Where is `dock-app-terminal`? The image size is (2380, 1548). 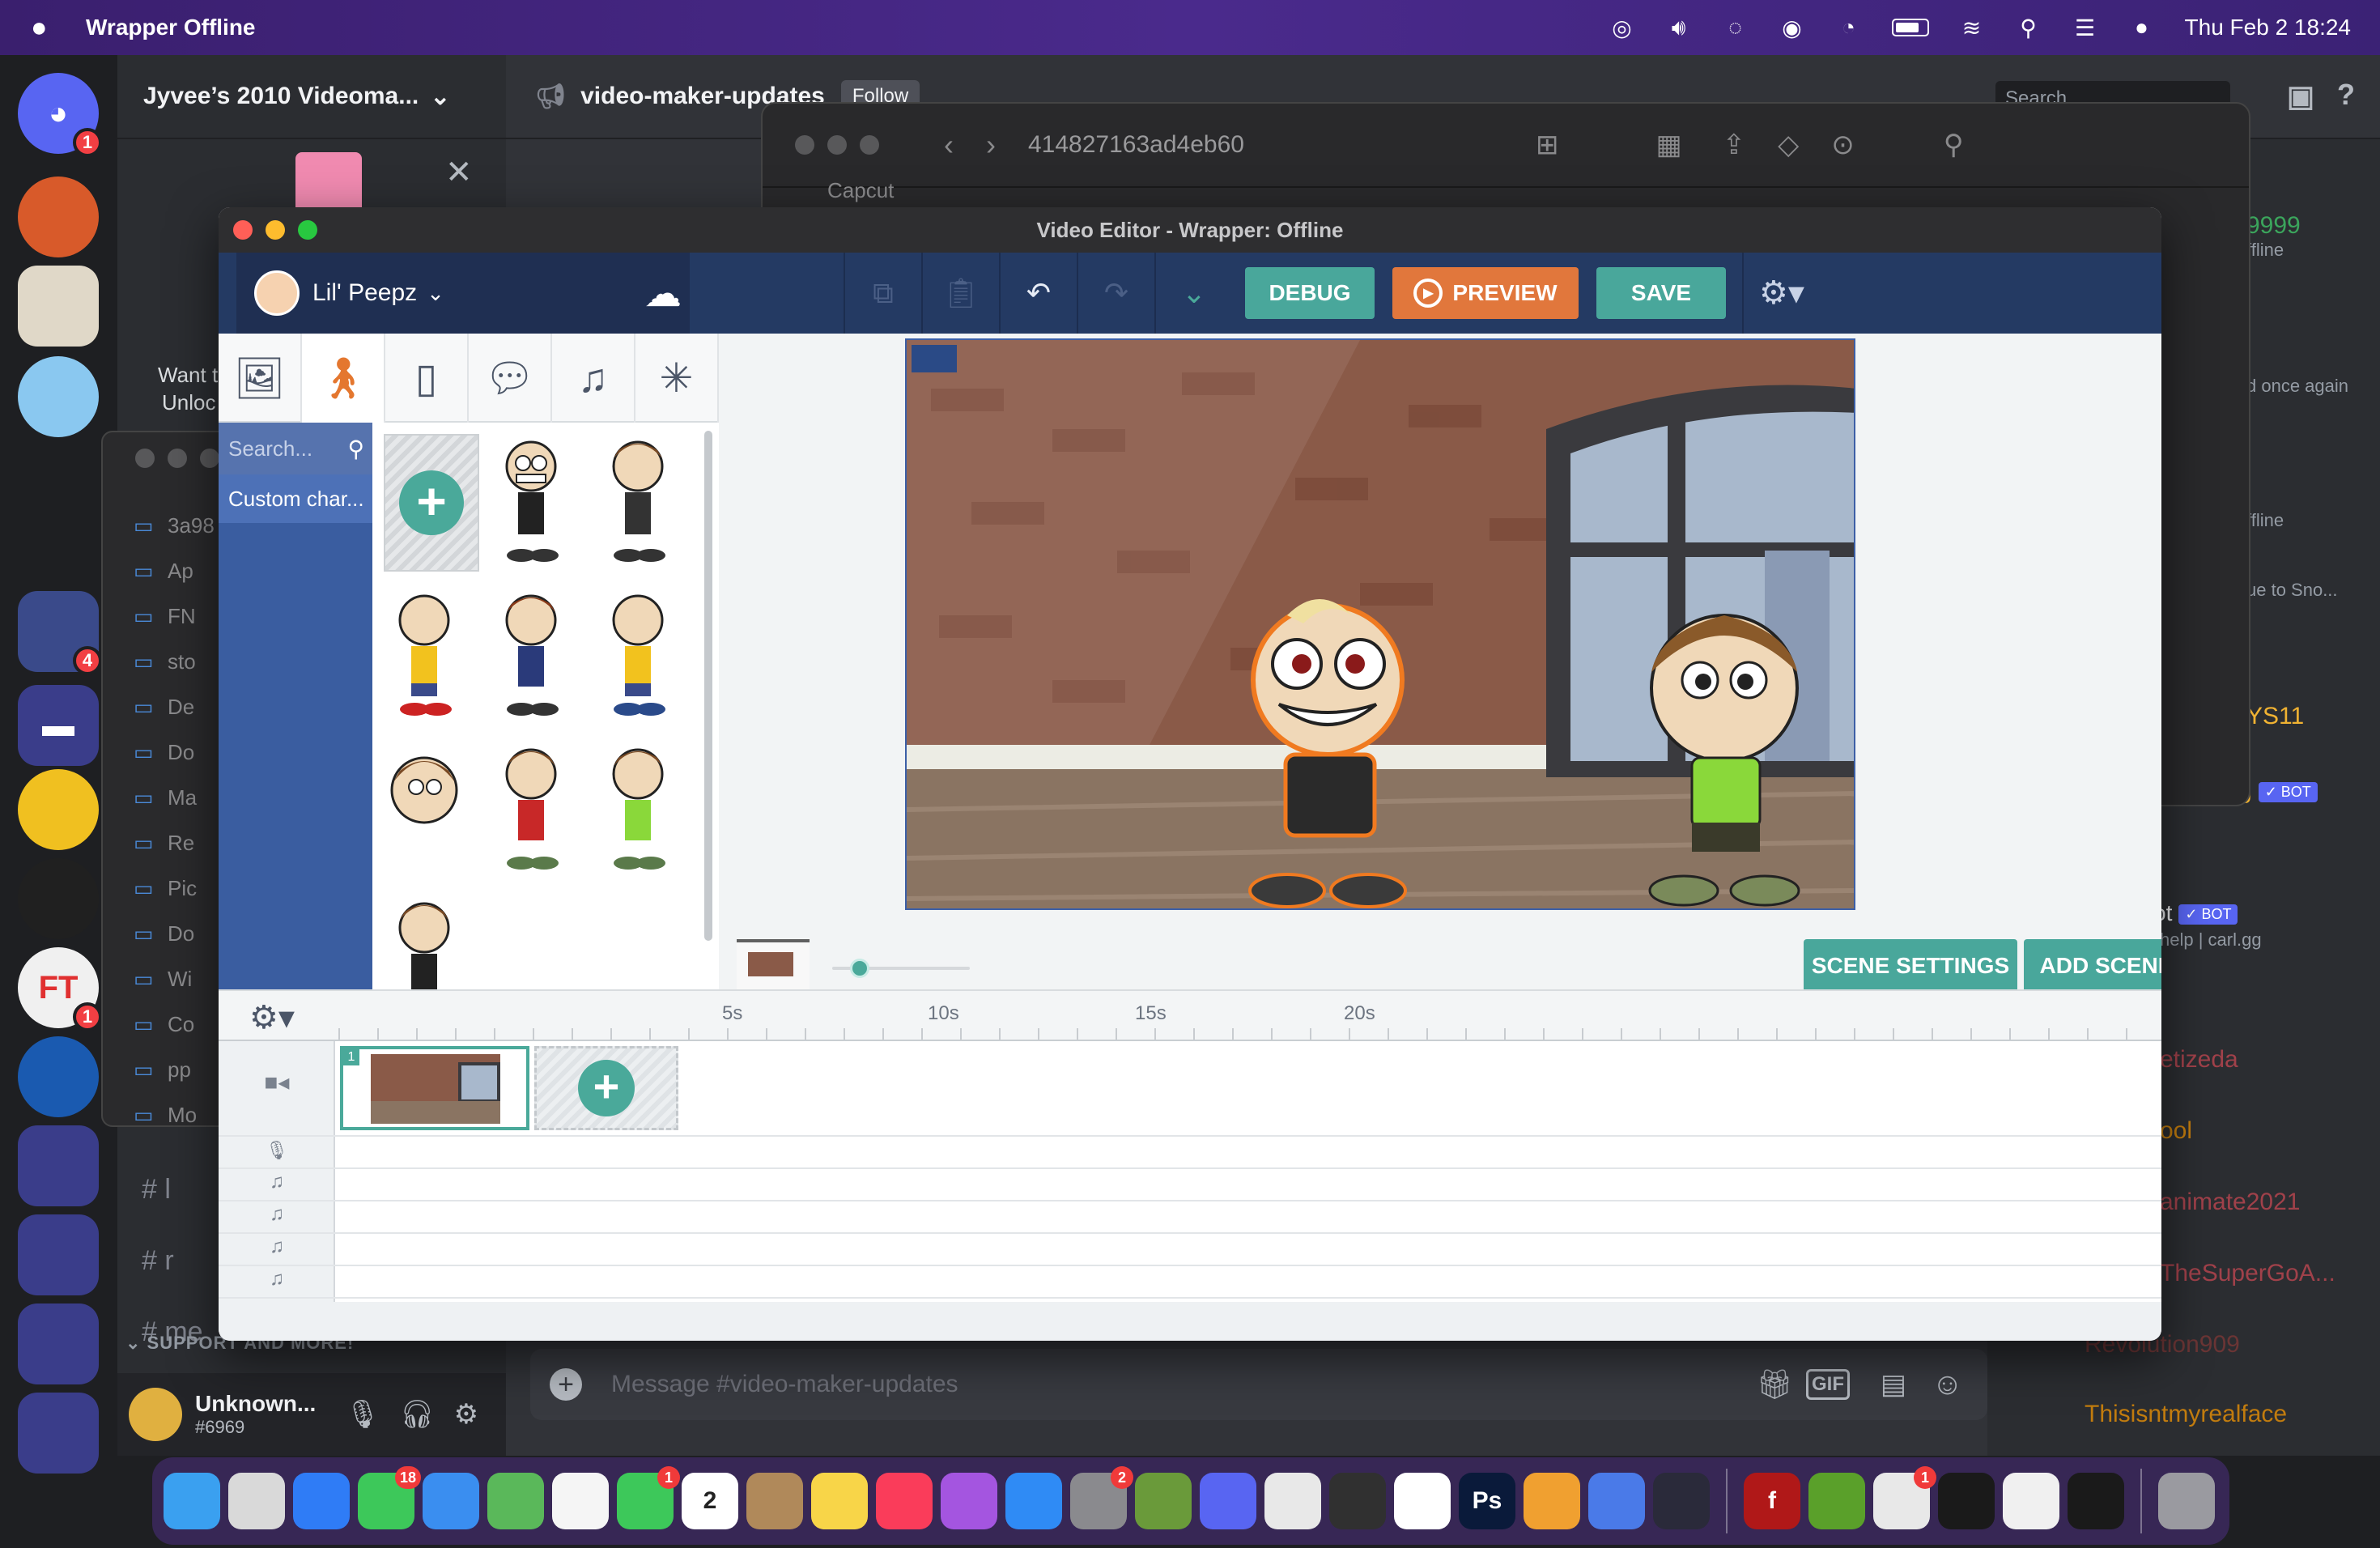
dock-app-terminal is located at coordinates (1967, 1501).